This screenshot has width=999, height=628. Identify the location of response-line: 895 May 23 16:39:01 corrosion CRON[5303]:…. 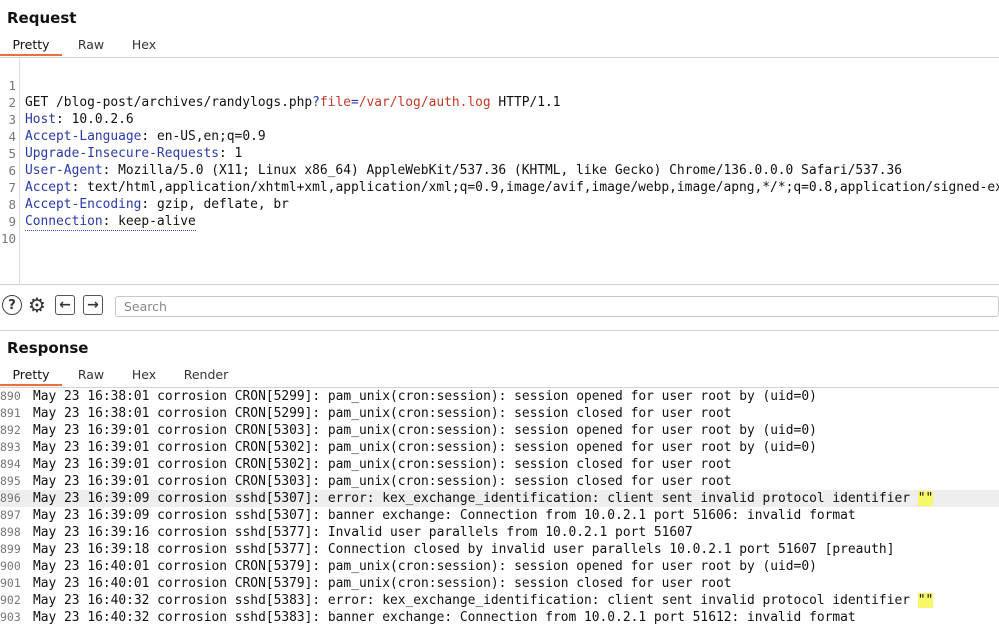
(366, 481).